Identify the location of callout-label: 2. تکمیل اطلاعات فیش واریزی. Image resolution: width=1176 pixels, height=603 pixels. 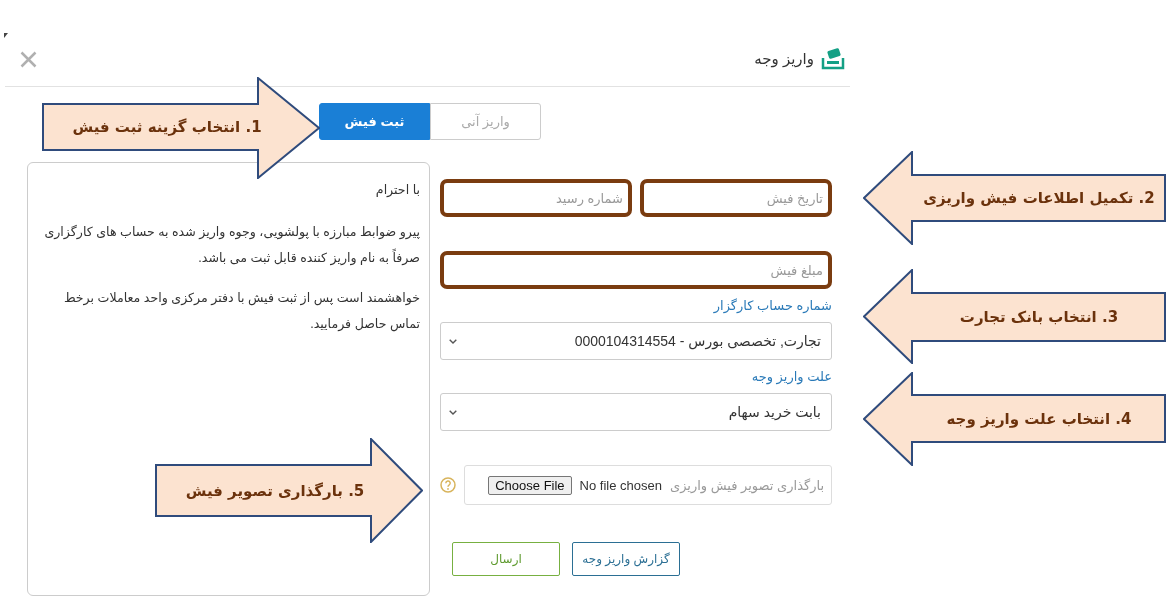
(1039, 198).